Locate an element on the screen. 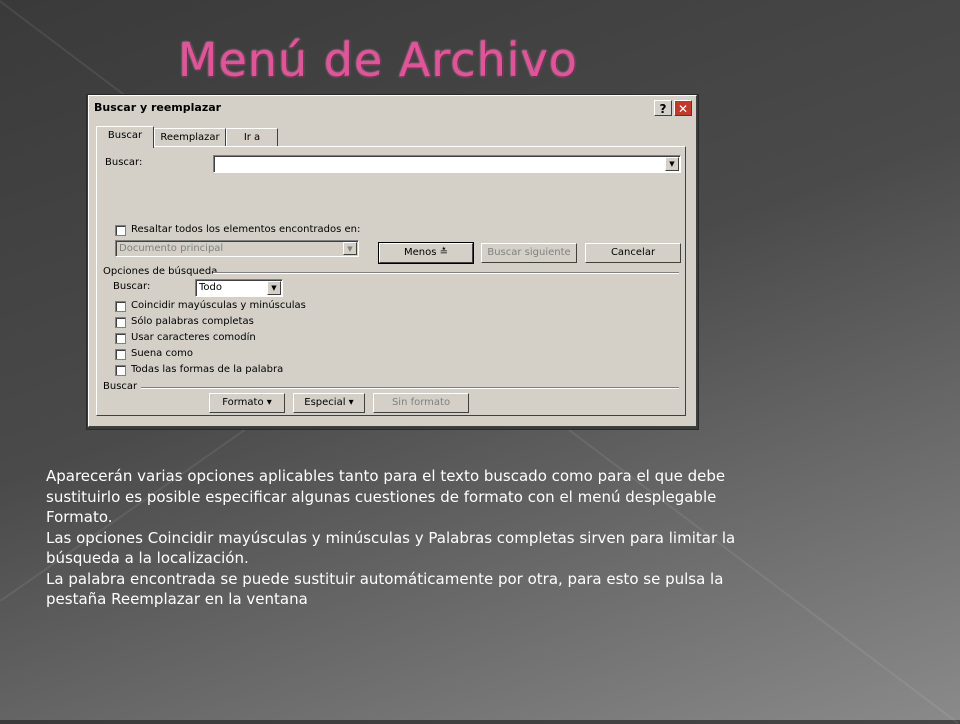 The image size is (960, 724). option-label-all-forms: Todas las formas de la palabra is located at coordinates (207, 369).